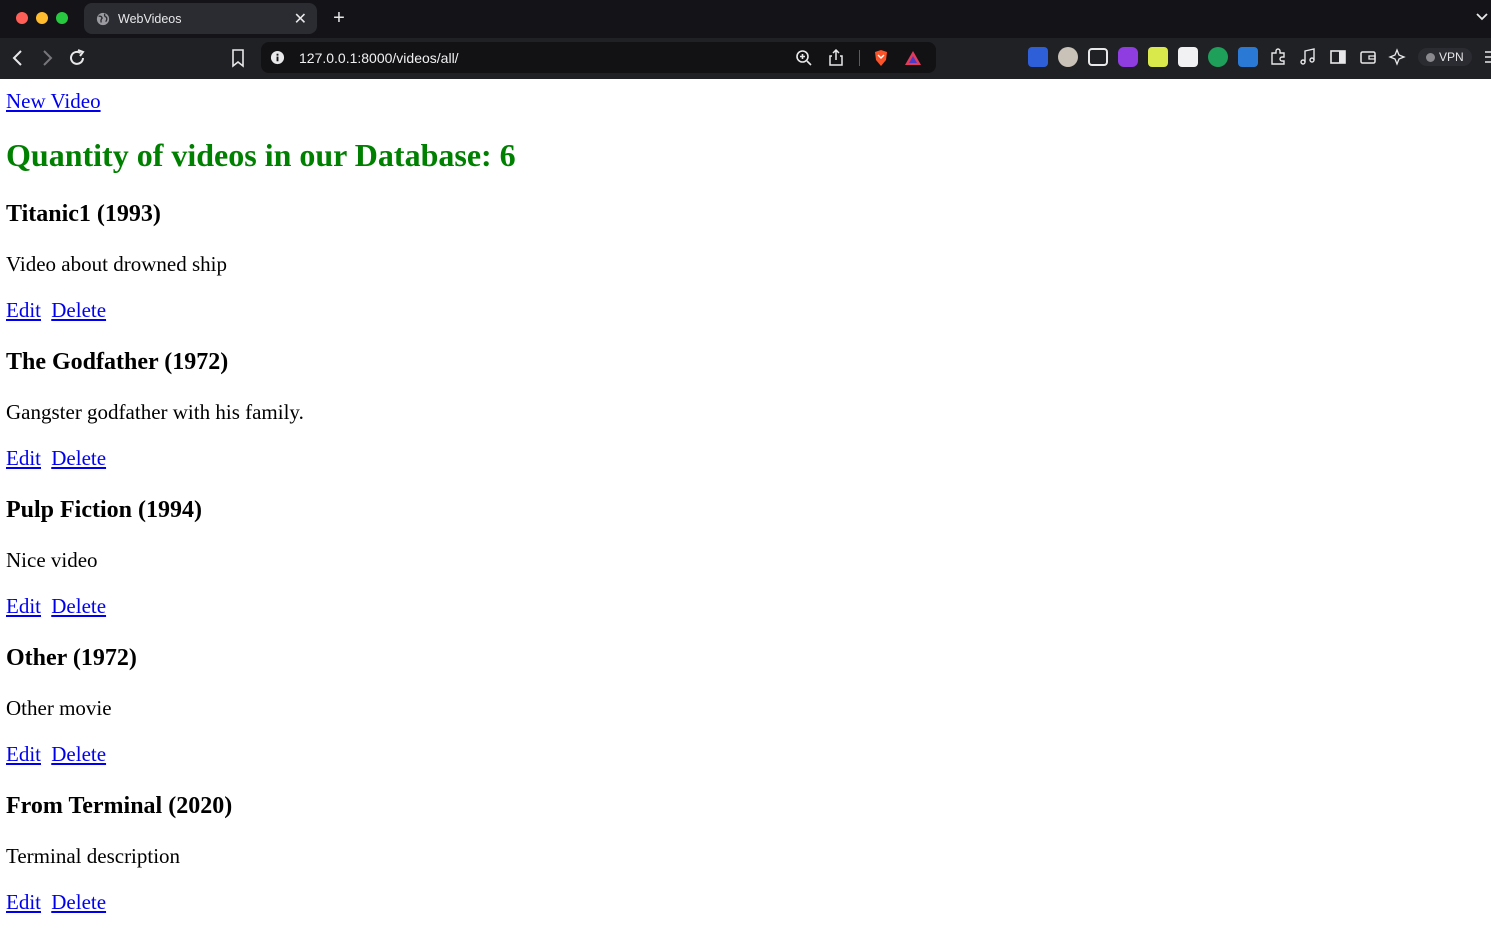  I want to click on tab-bar: WebVideos ✕ +, so click(745, 19).